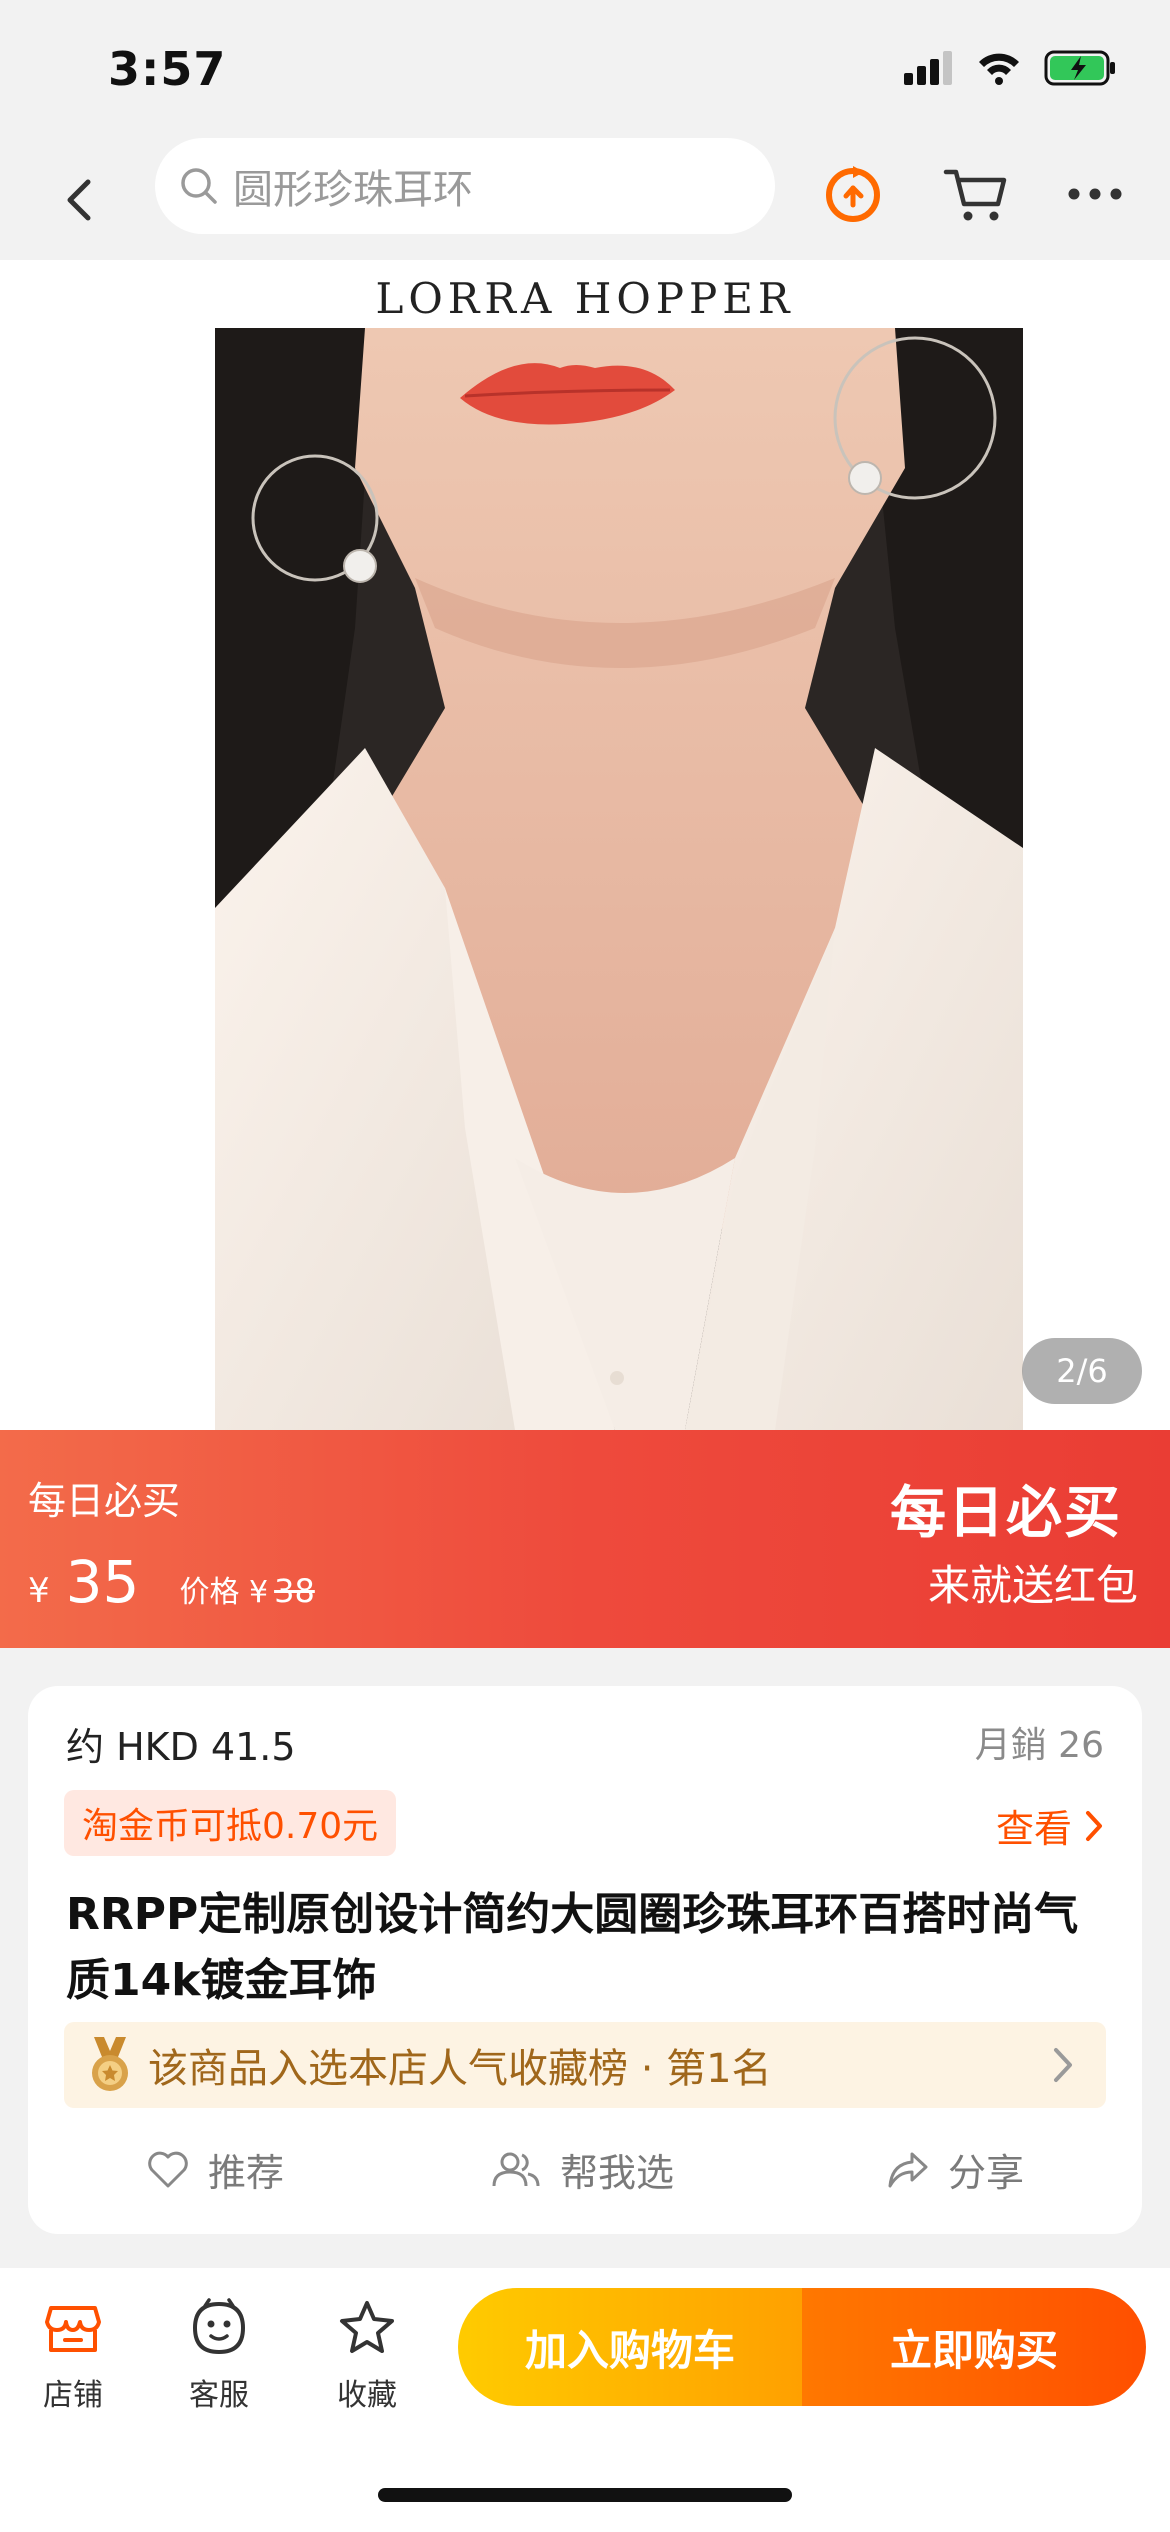  What do you see at coordinates (104, 1501) in the screenshot?
I see `promo-tag: 每日必买` at bounding box center [104, 1501].